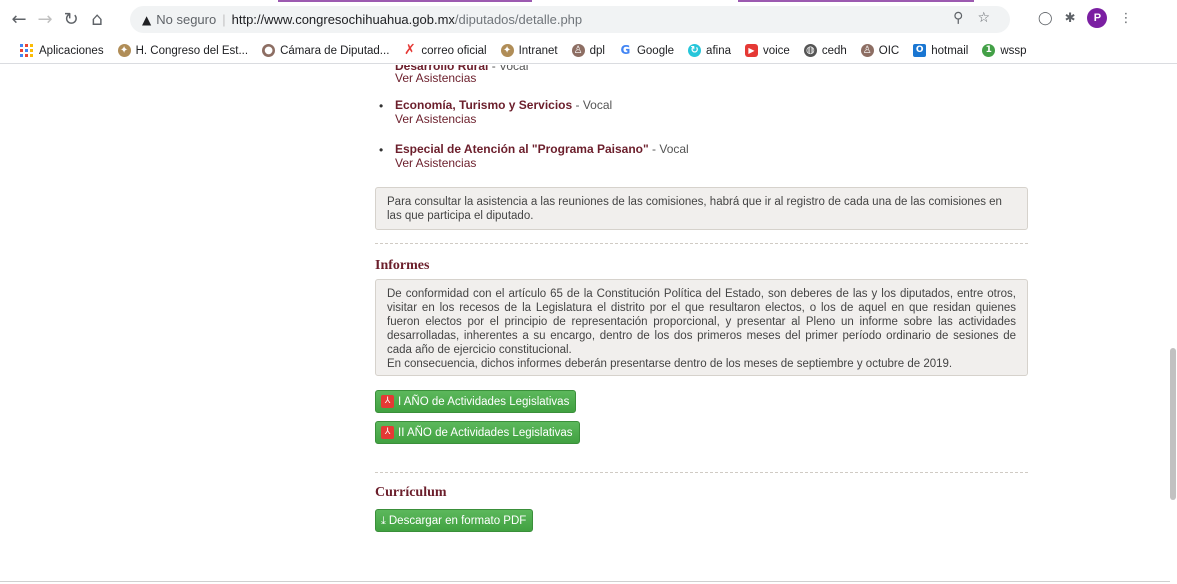 Image resolution: width=1177 pixels, height=584 pixels. What do you see at coordinates (19, 19) in the screenshot?
I see `back-icon: ←` at bounding box center [19, 19].